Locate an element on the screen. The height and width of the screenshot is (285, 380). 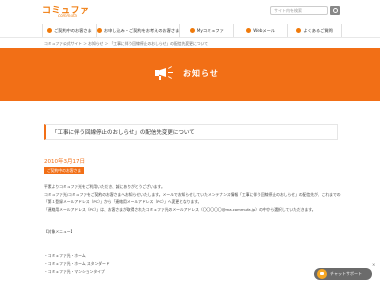
nav-item-webmail: Webメール is located at coordinates (261, 30).